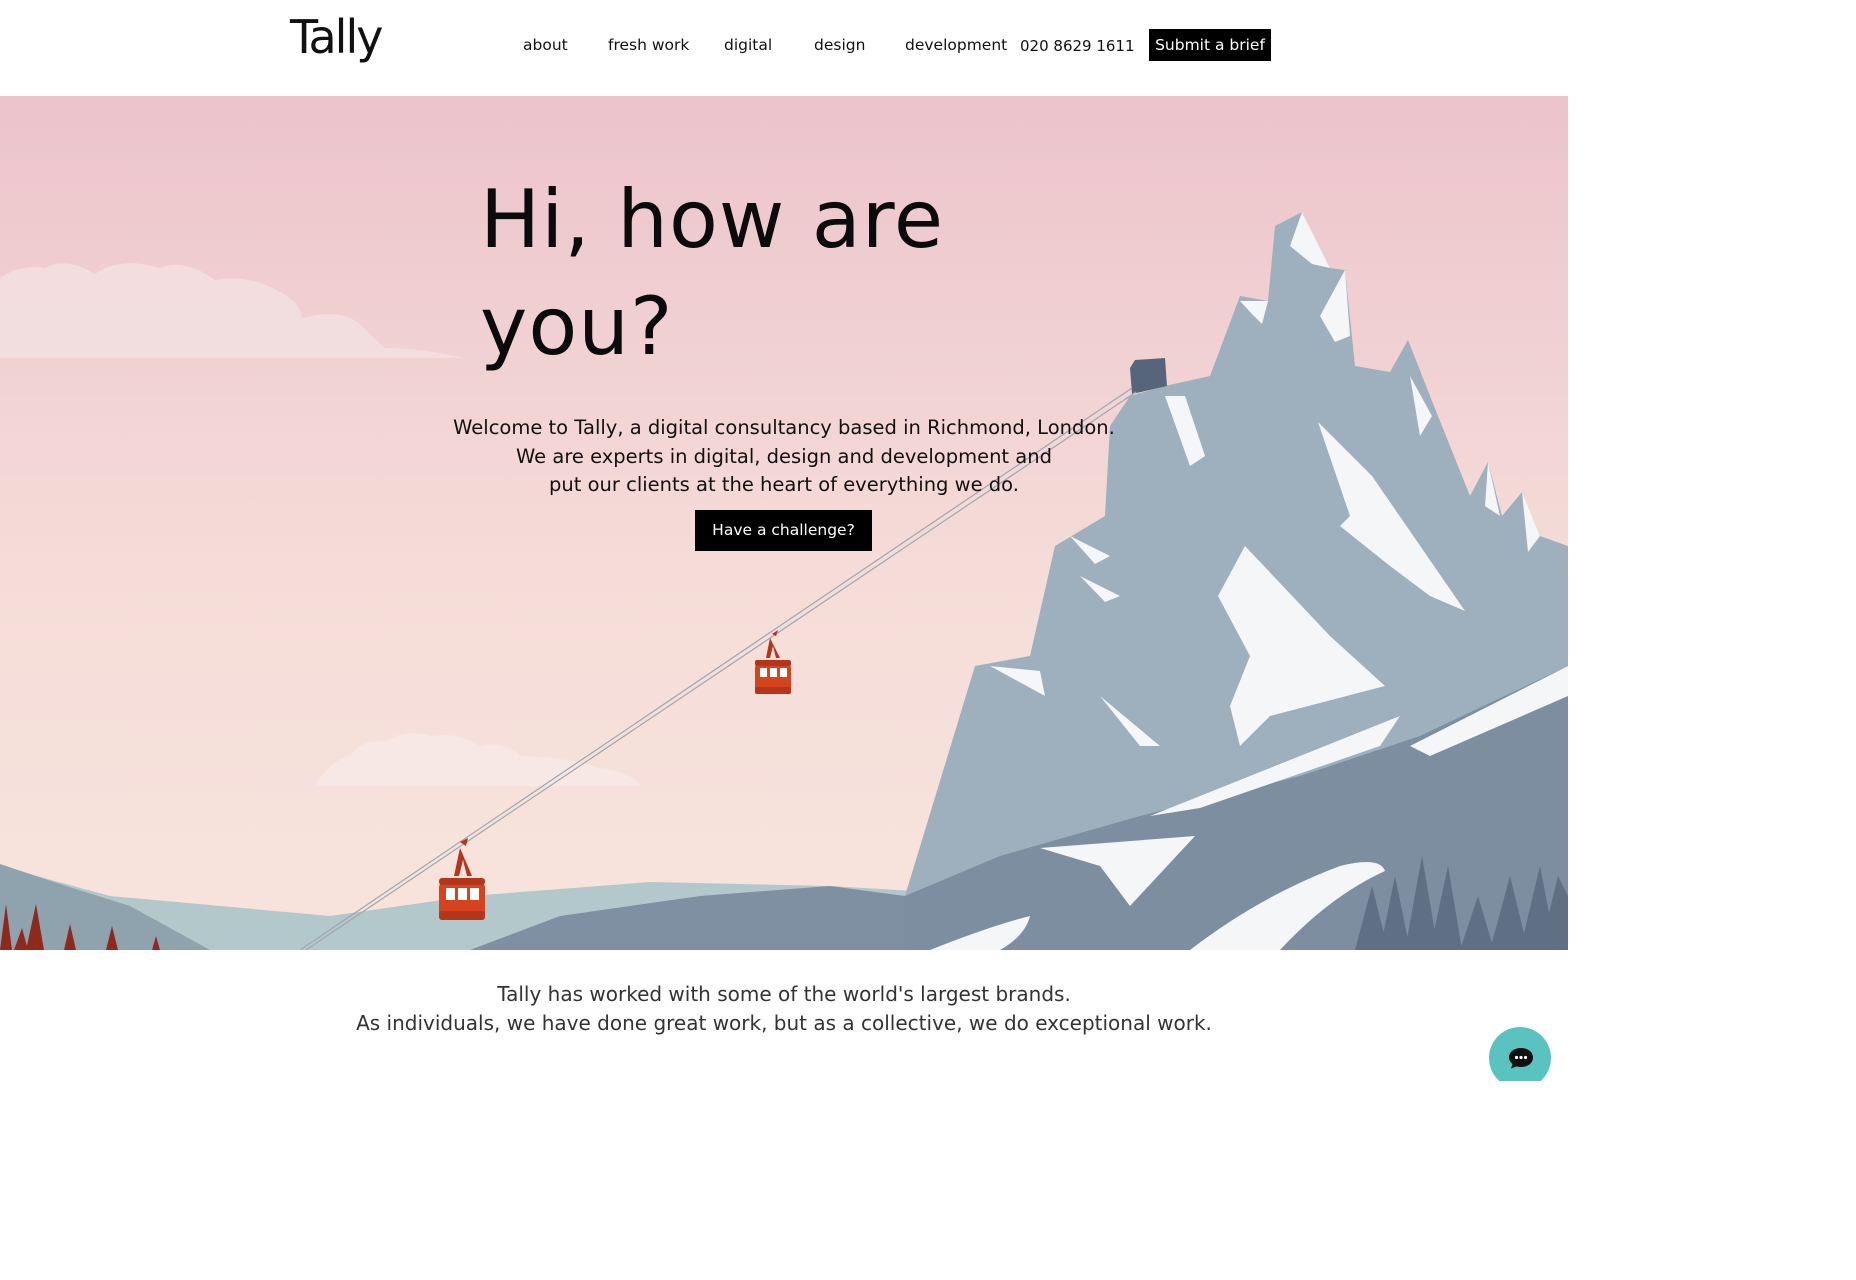 The width and height of the screenshot is (1856, 1280). What do you see at coordinates (1077, 46) in the screenshot?
I see `phone-number: 020 8629 1611` at bounding box center [1077, 46].